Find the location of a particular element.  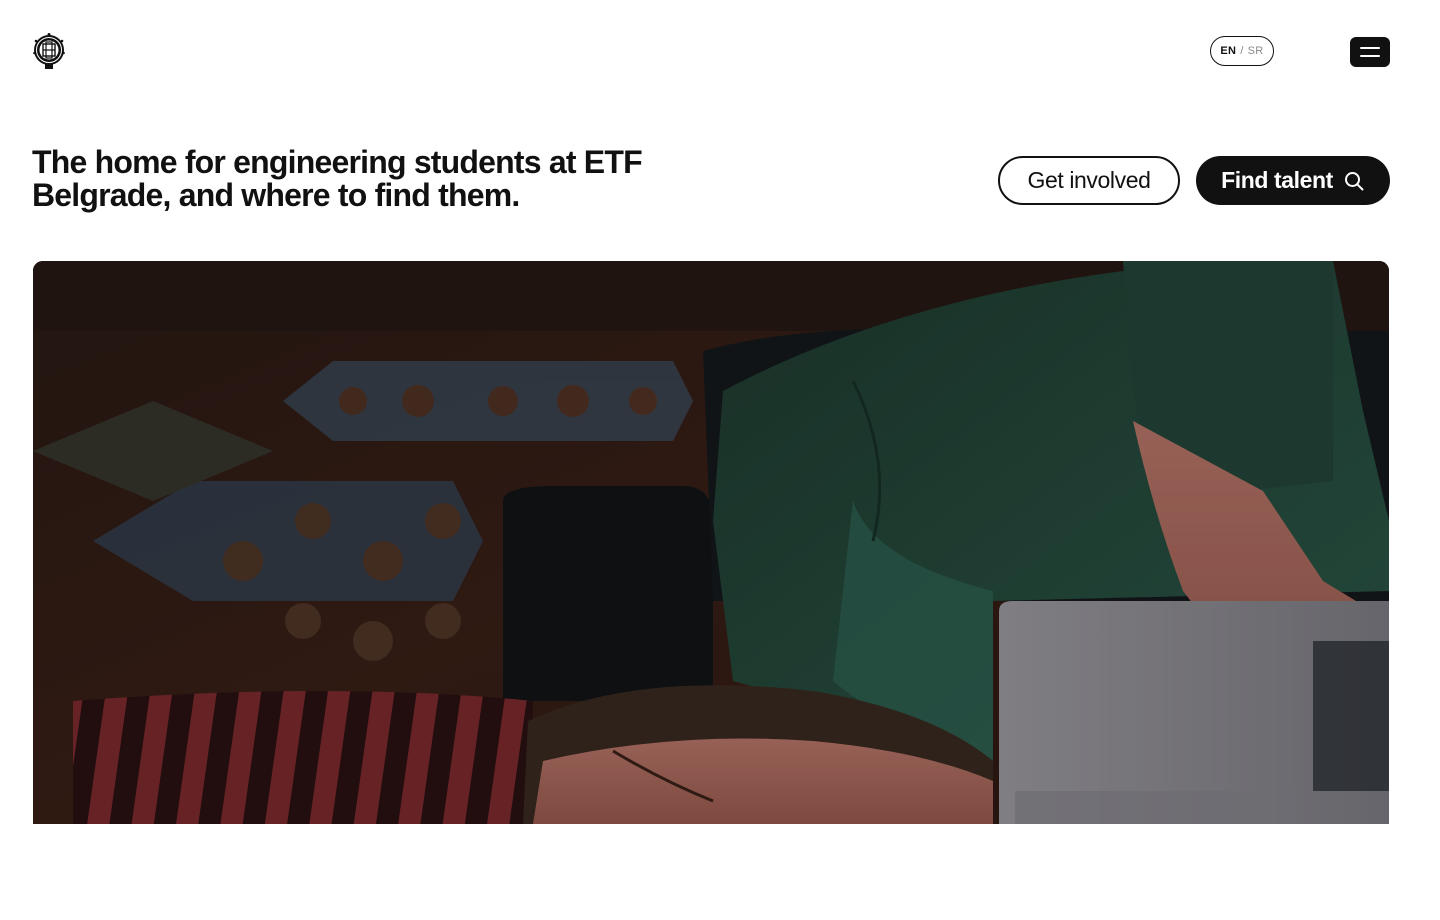

menu-button is located at coordinates (1370, 52).